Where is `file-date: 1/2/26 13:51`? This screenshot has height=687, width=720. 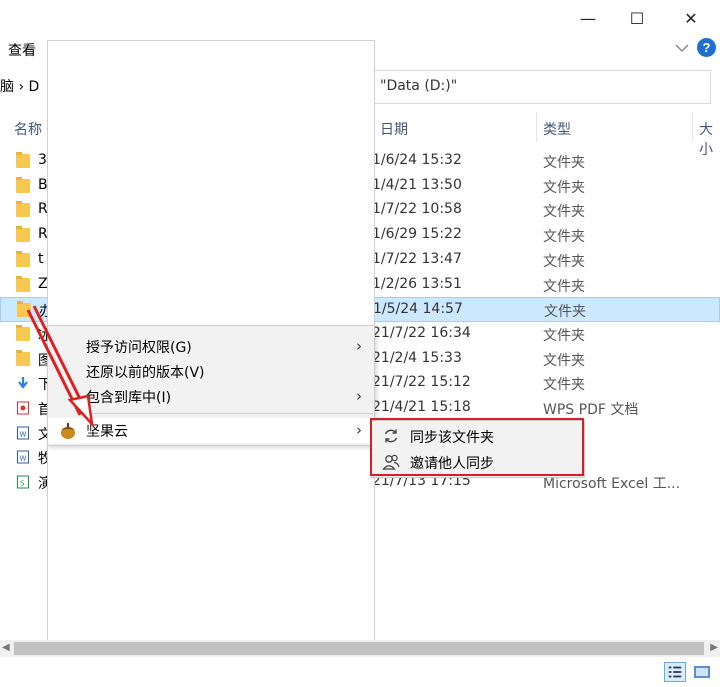
file-date: 1/2/26 13:51 is located at coordinates (417, 283).